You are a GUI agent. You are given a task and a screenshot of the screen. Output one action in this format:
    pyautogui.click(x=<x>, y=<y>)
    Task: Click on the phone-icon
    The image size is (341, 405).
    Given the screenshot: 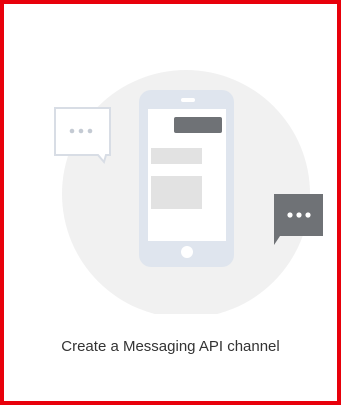 What is the action you would take?
    pyautogui.click(x=186, y=178)
    